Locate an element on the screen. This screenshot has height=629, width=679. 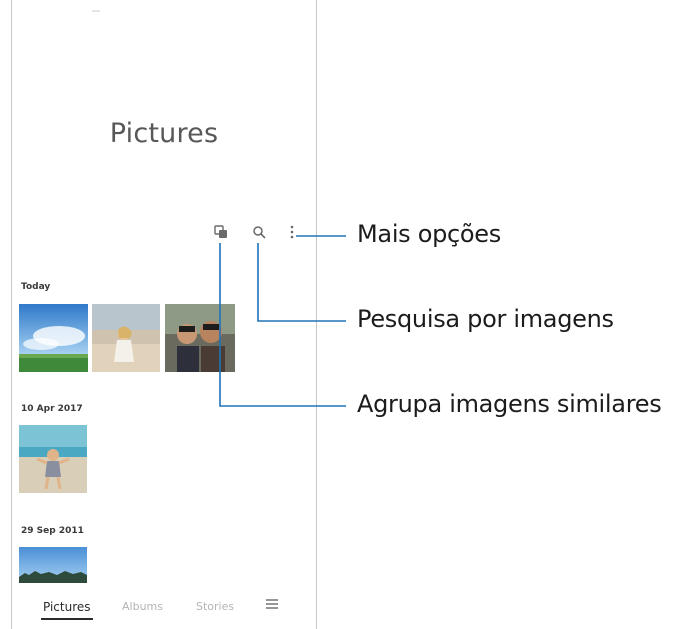
active-tab-indicator is located at coordinates (67, 619).